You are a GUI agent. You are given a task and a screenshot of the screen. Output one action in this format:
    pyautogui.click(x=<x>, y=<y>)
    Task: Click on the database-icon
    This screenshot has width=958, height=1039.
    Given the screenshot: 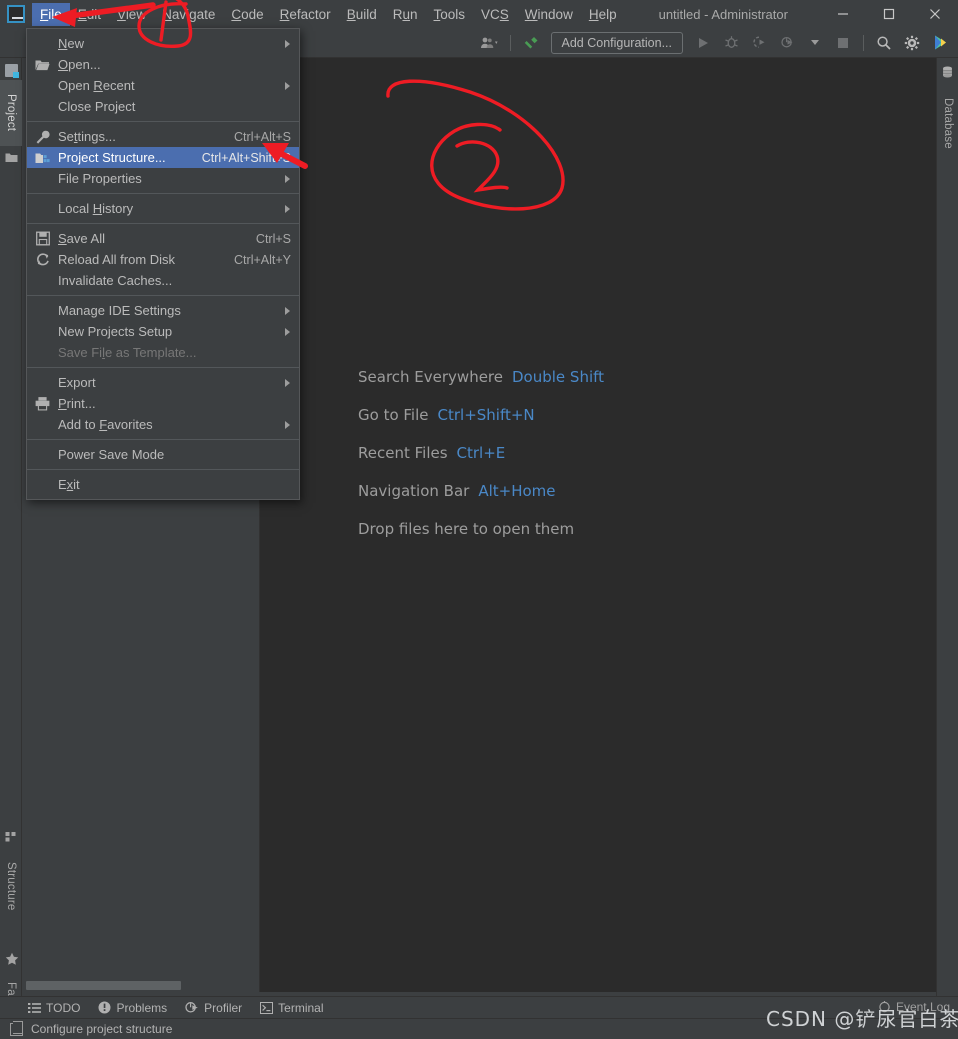 What is the action you would take?
    pyautogui.click(x=947, y=72)
    